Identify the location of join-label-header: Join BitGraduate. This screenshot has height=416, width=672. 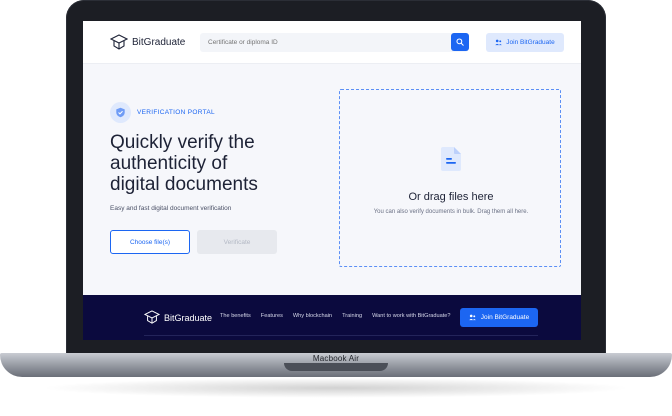
(530, 42).